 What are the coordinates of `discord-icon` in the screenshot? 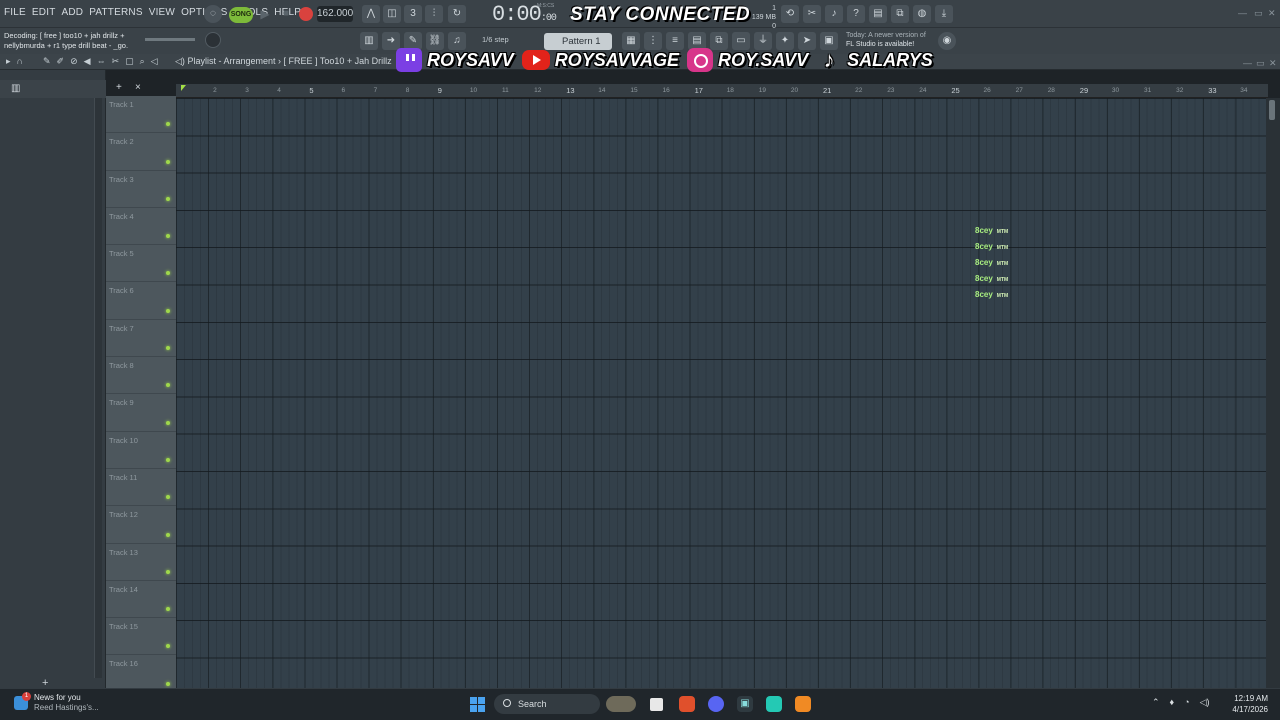 It's located at (716, 704).